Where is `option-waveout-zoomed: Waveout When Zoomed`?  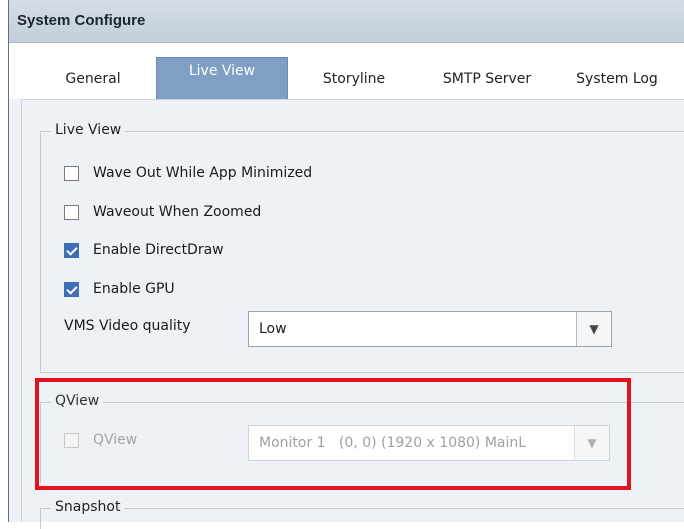
option-waveout-zoomed: Waveout When Zoomed is located at coordinates (162, 212).